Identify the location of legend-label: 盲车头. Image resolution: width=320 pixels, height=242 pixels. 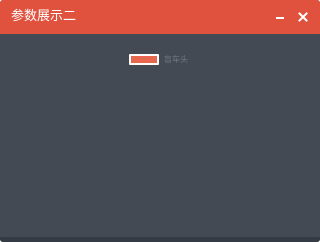
(176, 59).